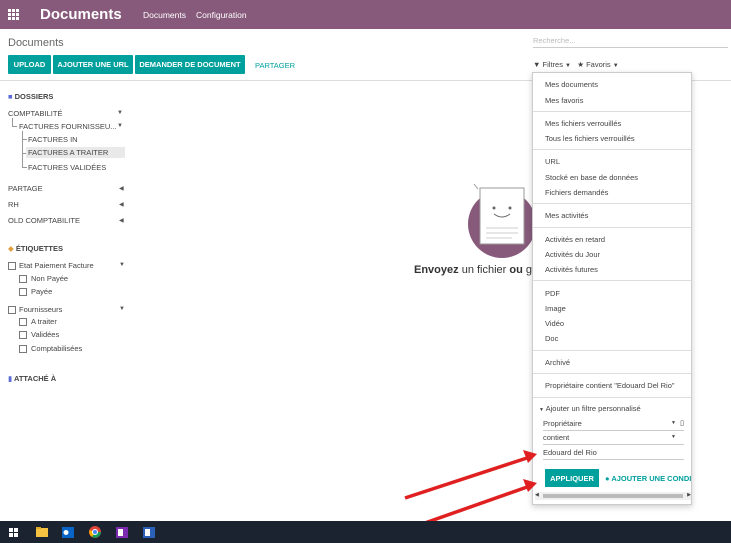  I want to click on app-title: Documents, so click(81, 14).